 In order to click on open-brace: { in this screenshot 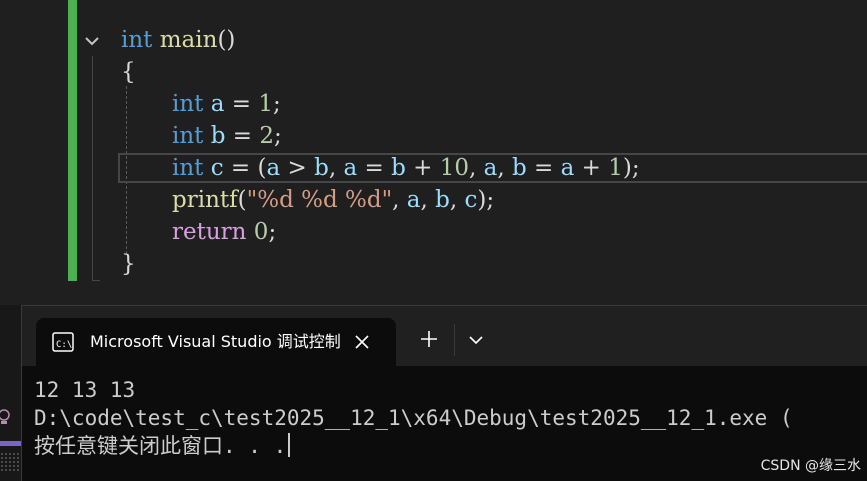, I will do `click(128, 72)`.